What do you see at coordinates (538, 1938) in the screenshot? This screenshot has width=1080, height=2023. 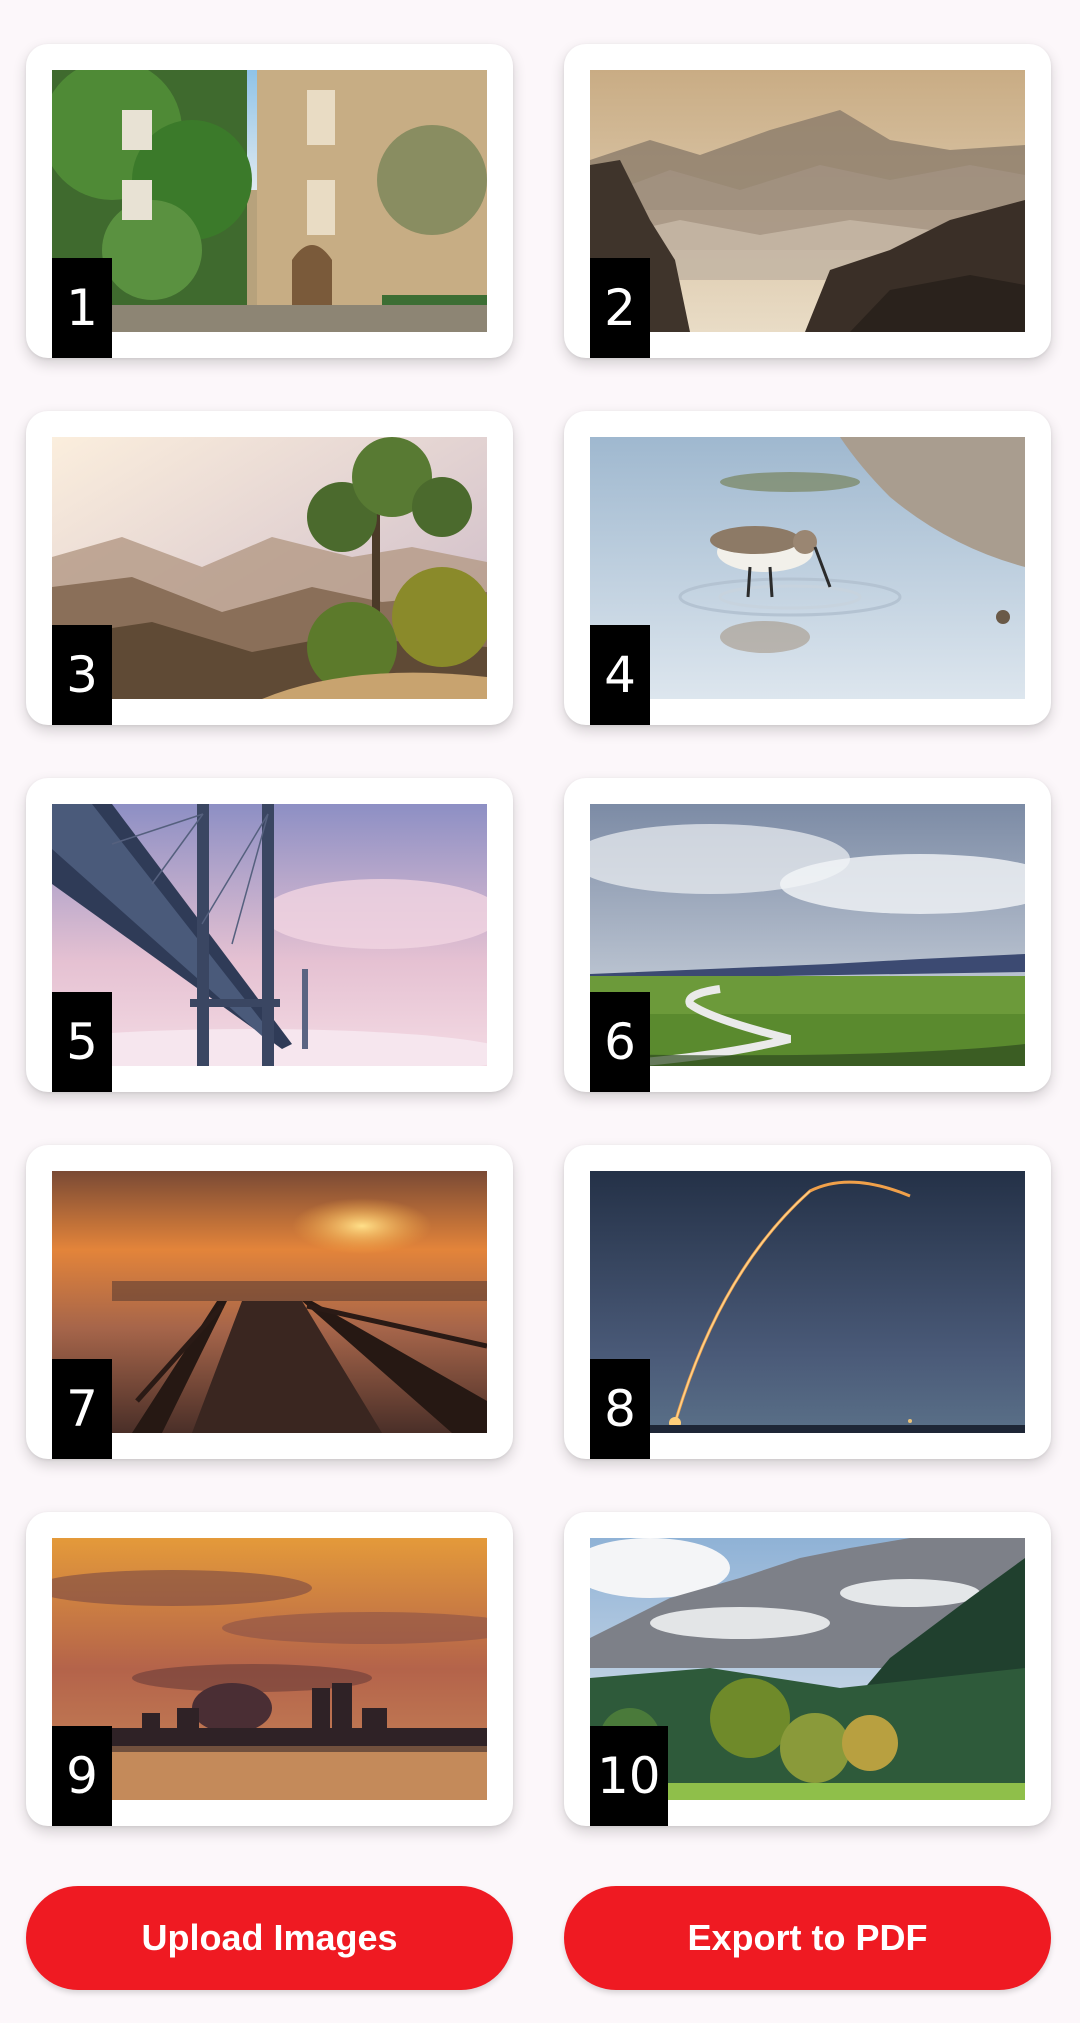 I see `action-bar: Upload Images Export to PDF` at bounding box center [538, 1938].